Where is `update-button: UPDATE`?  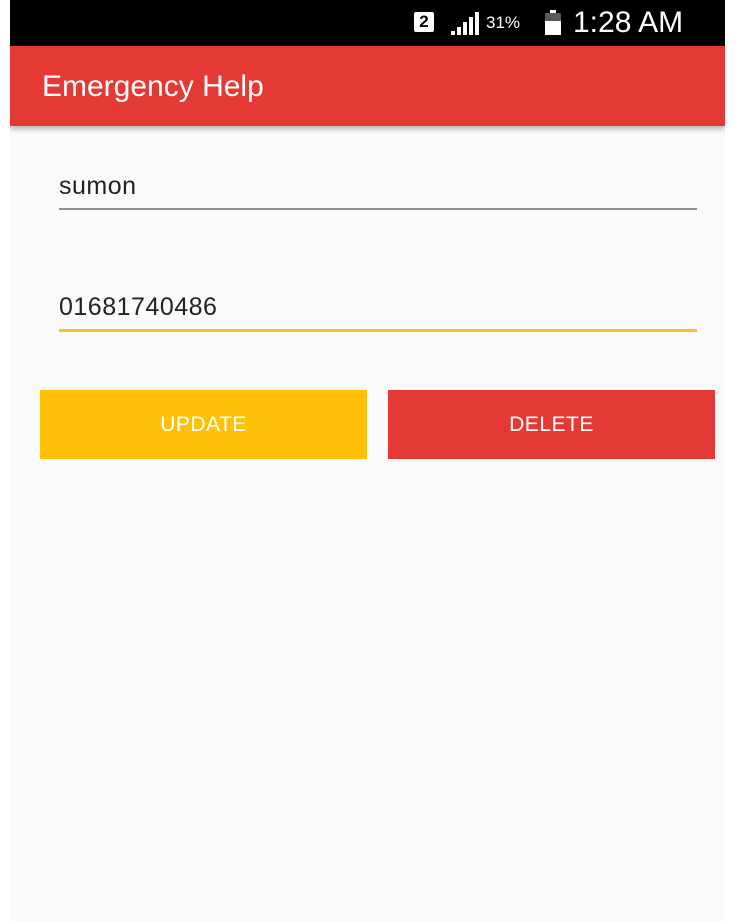
update-button: UPDATE is located at coordinates (203, 424).